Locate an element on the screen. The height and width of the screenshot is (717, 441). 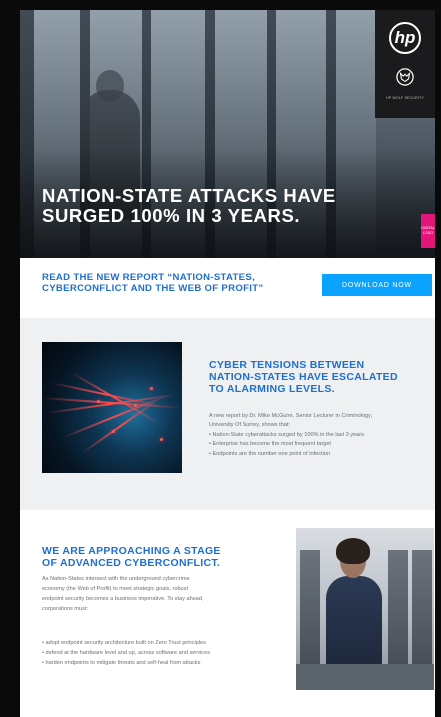
download-now-button: DOWNLOAD NOW is located at coordinates (377, 285).